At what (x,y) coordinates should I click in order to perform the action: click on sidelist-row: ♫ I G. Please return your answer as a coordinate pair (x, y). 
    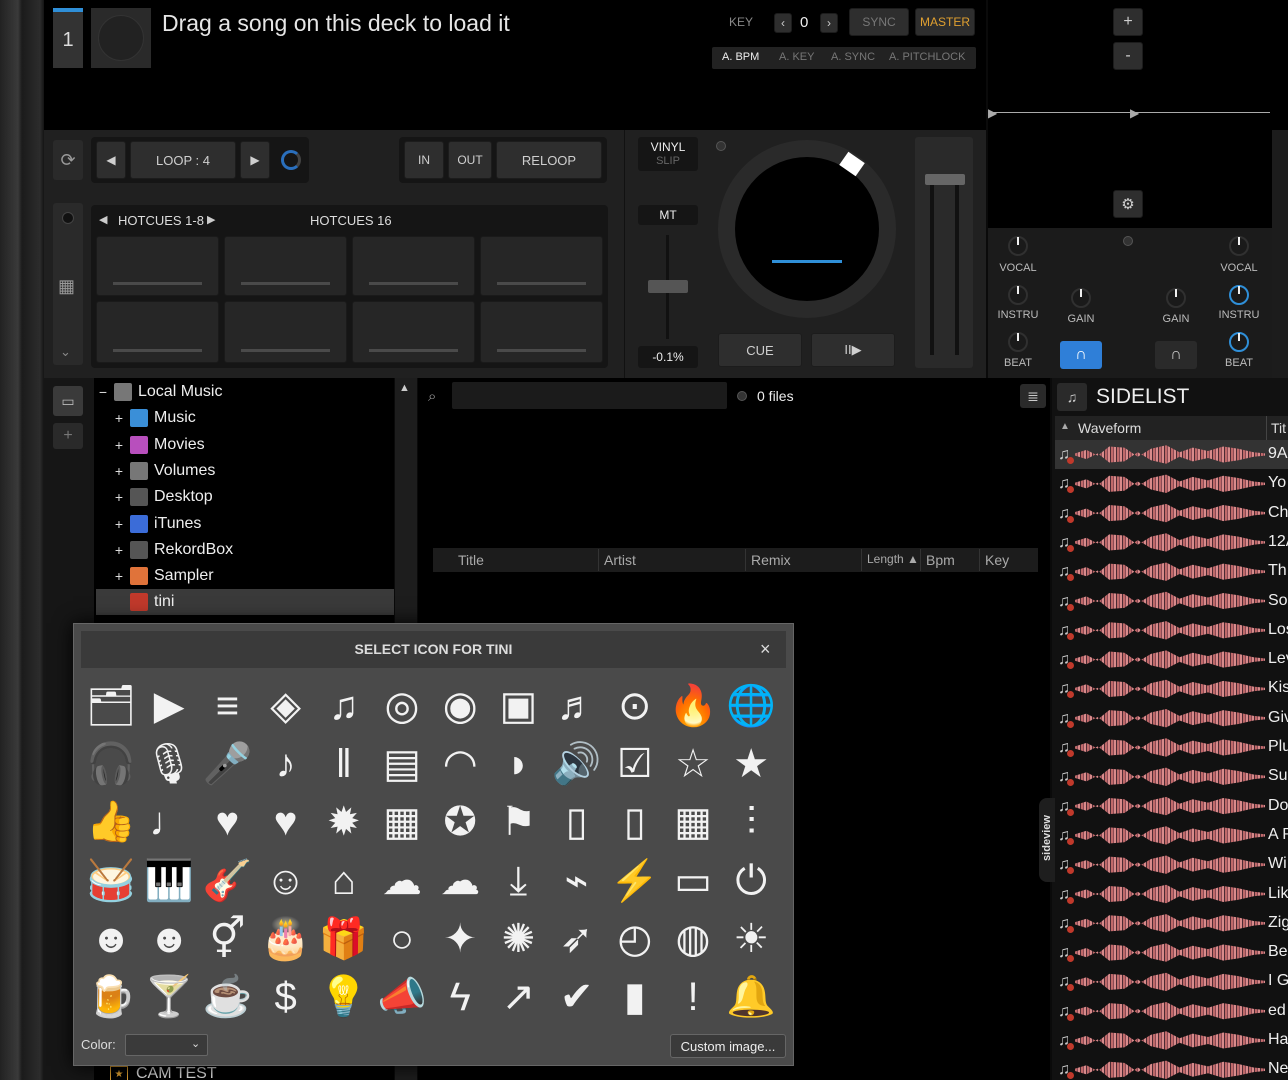
    Looking at the image, I should click on (1171, 981).